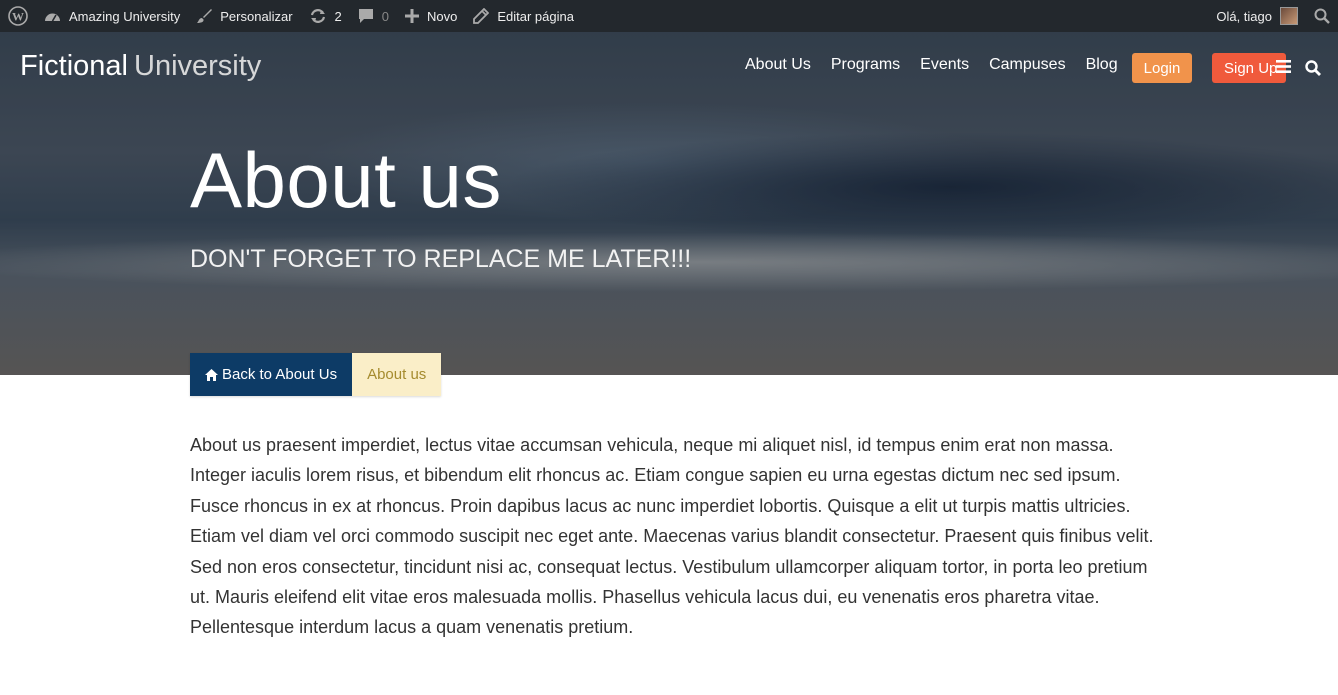 The width and height of the screenshot is (1338, 695). Describe the element at coordinates (385, 16) in the screenshot. I see `comments-count: 0` at that location.